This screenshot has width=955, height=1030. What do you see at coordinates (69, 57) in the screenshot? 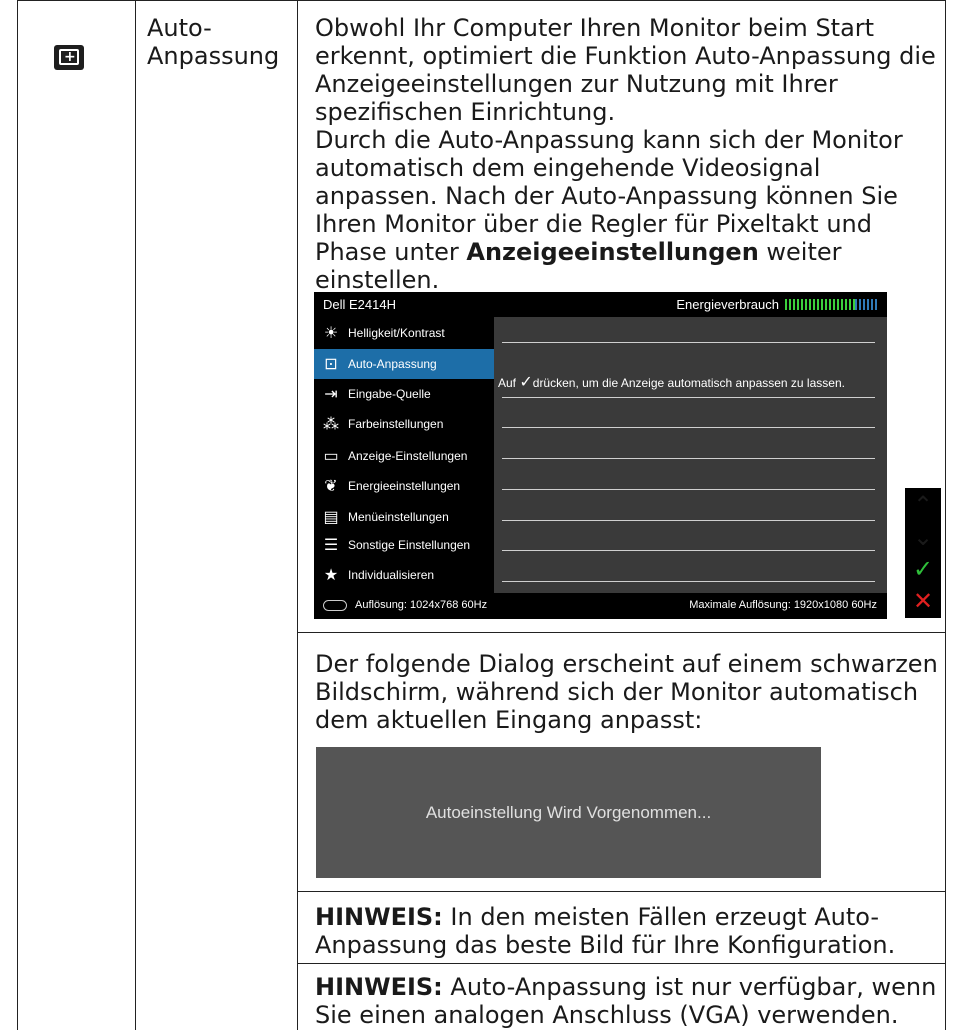
I see `auto-adjust-icon: +` at bounding box center [69, 57].